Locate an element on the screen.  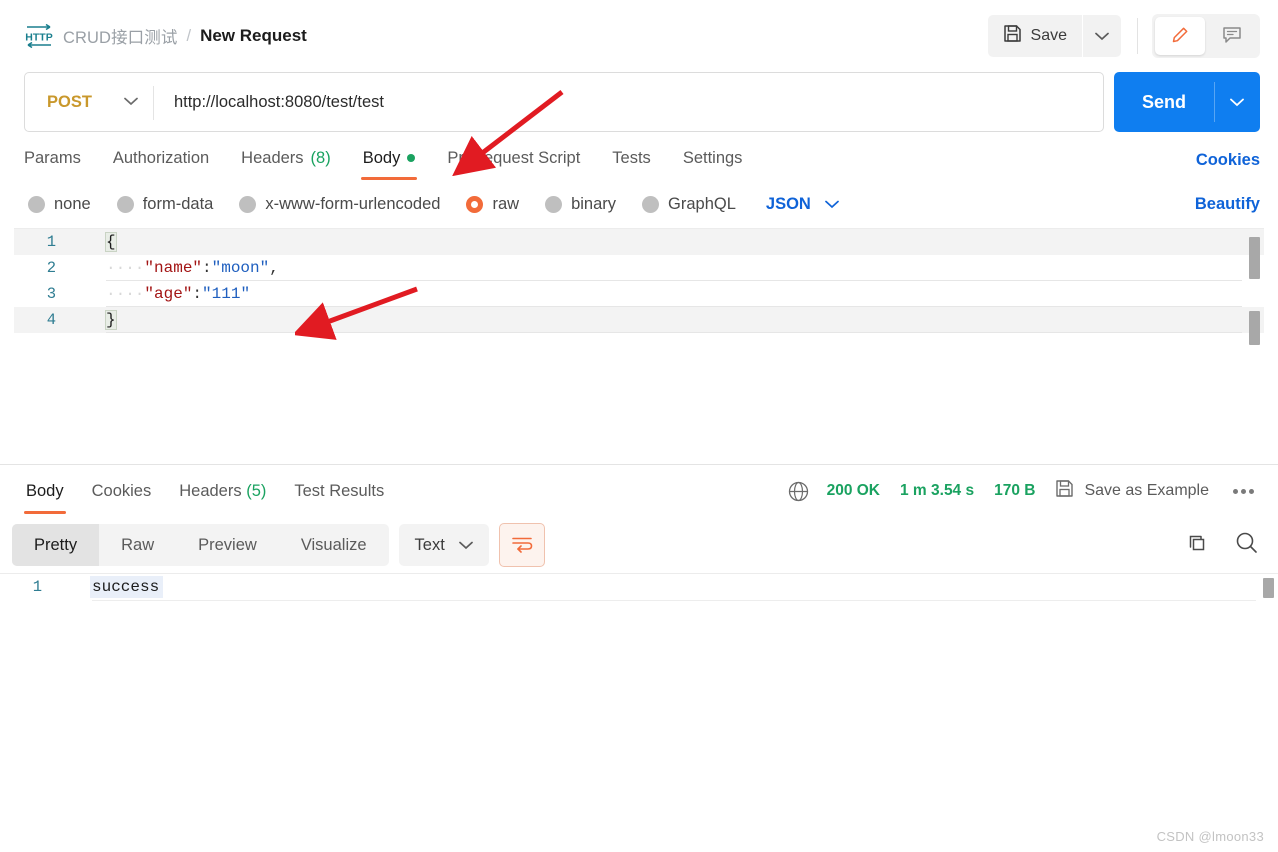
tab-settings: Settings is located at coordinates (713, 158).